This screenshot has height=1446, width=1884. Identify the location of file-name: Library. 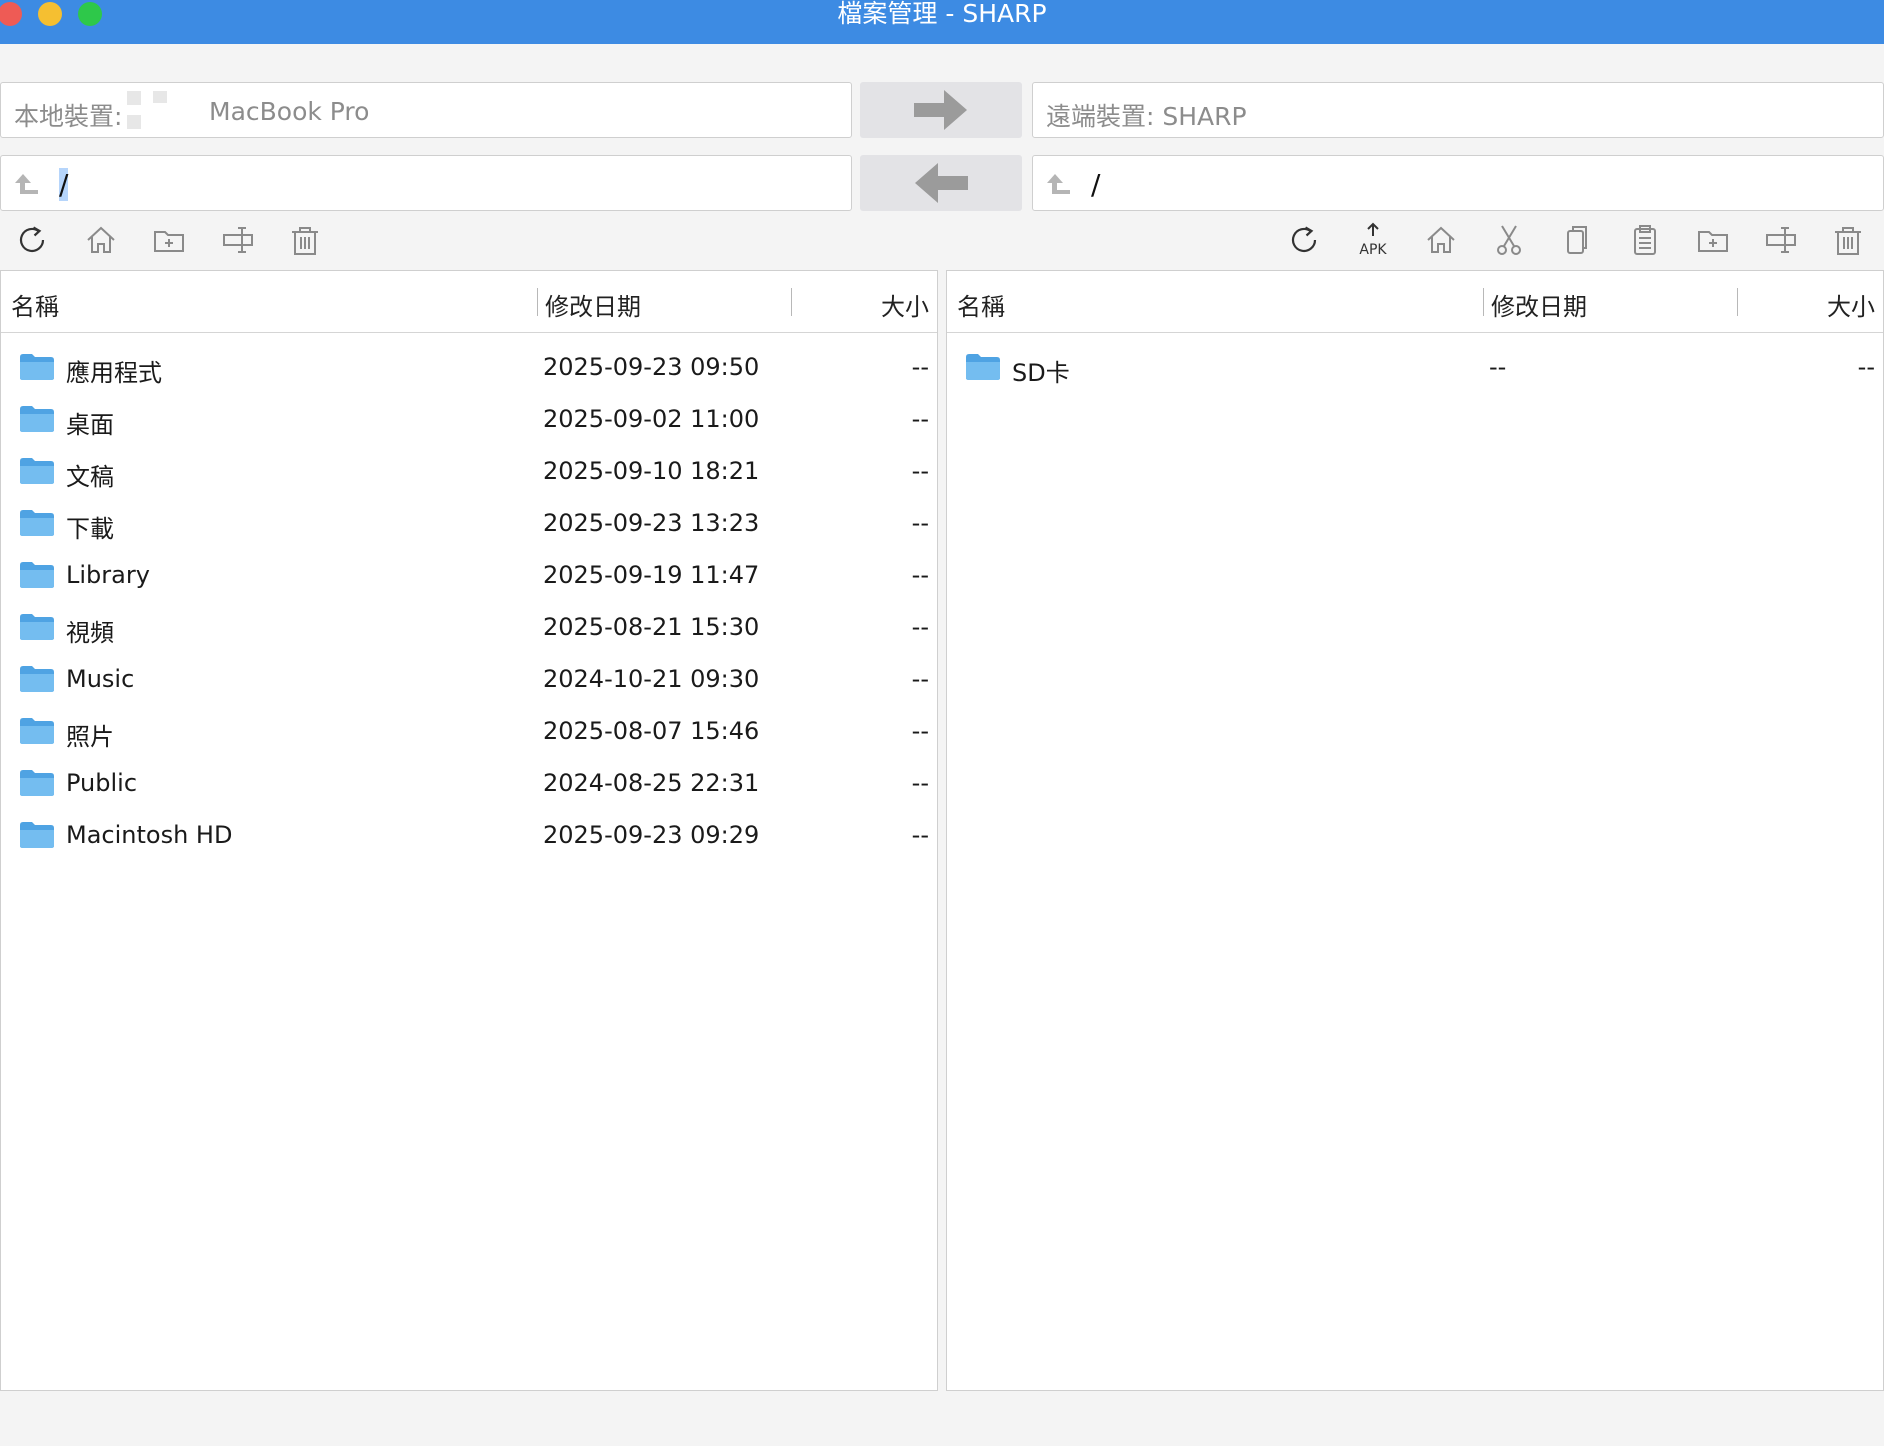
(108, 575).